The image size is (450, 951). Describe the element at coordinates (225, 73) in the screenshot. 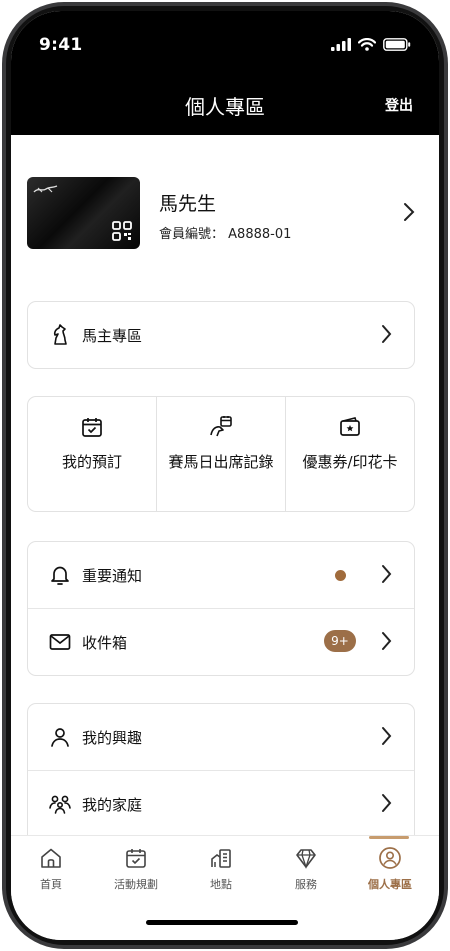

I see `top-bar: 9:41 個人專區 登出` at that location.